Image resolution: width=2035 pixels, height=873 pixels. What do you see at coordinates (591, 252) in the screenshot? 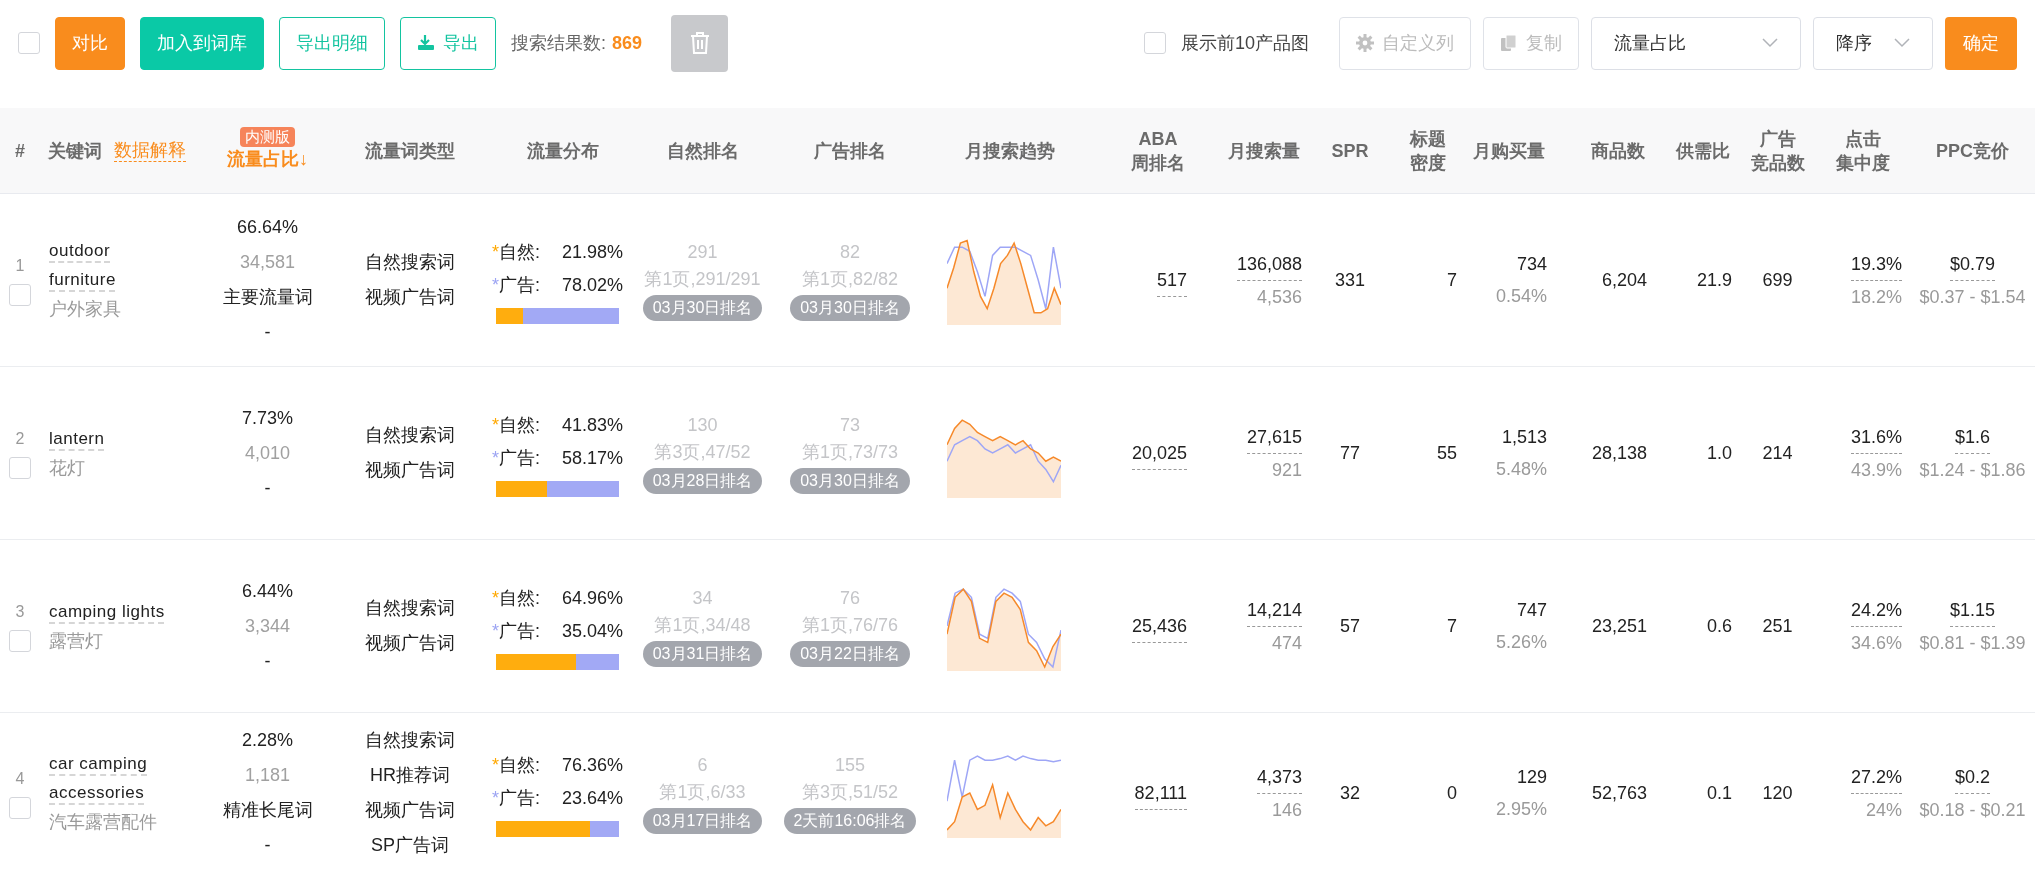
I see `distribution-value: 21.98%` at bounding box center [591, 252].